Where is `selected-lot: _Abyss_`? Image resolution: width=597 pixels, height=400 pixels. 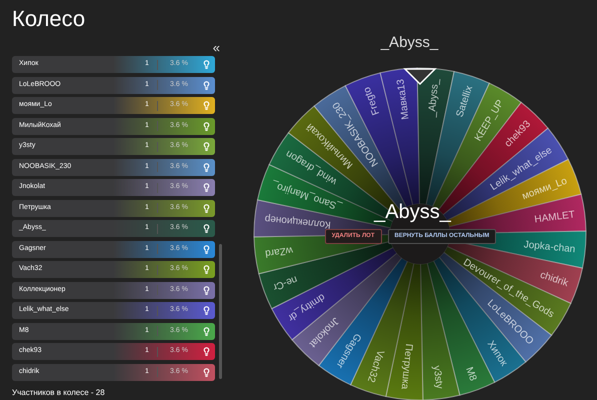
selected-lot: _Abyss_ is located at coordinates (412, 212).